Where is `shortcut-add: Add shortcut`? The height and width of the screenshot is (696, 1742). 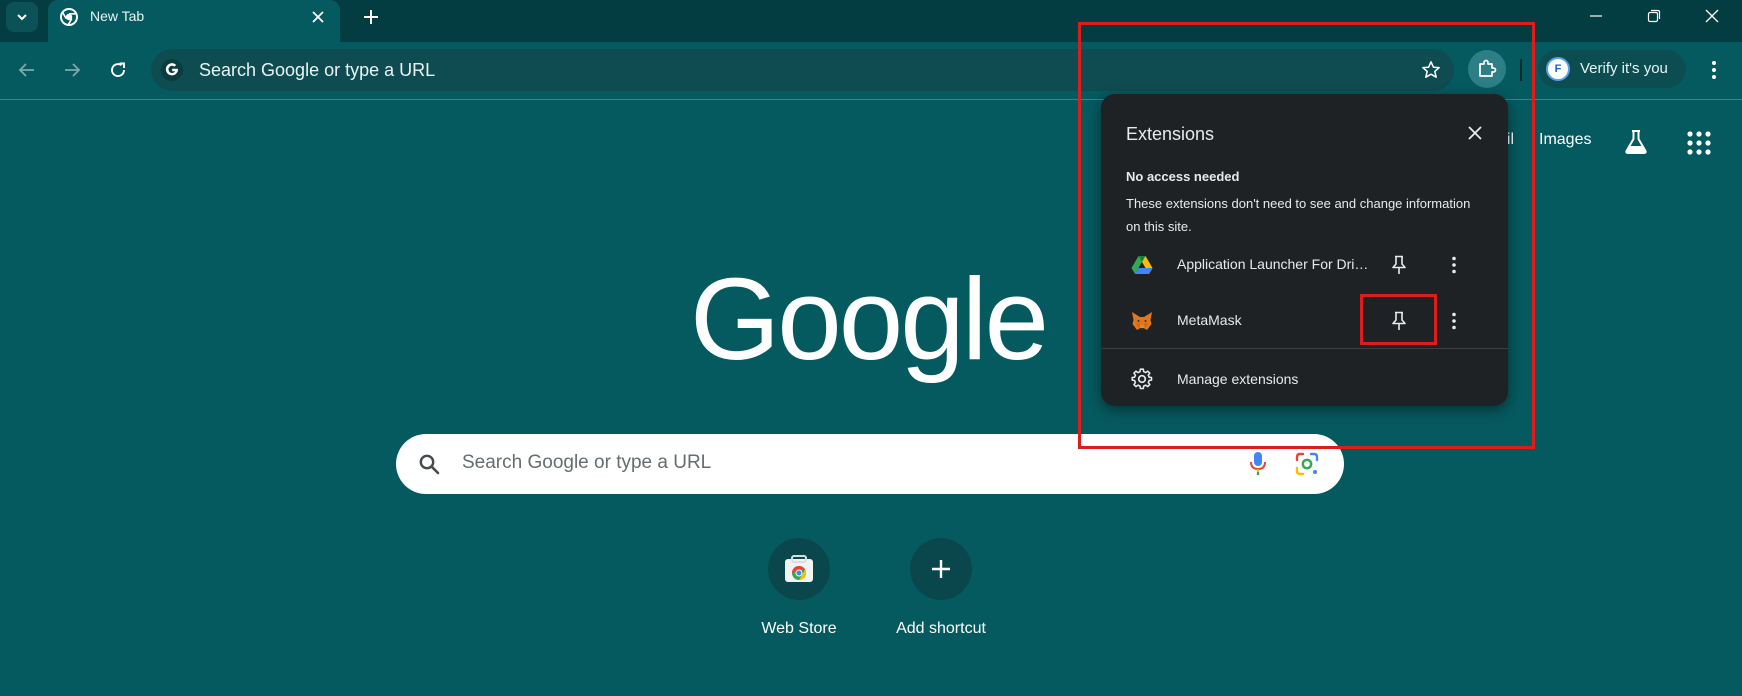 shortcut-add: Add shortcut is located at coordinates (941, 593).